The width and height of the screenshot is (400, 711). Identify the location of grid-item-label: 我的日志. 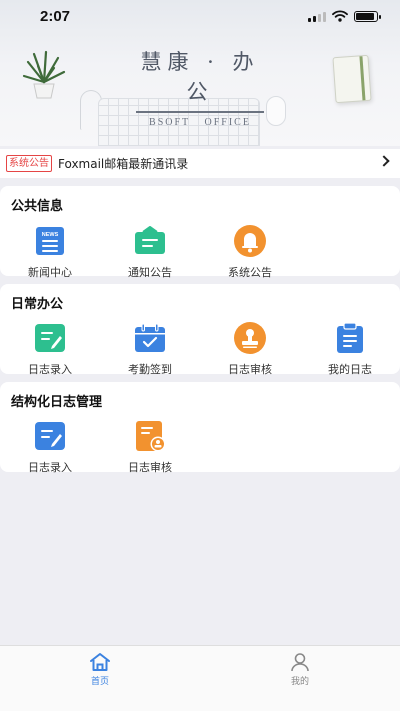
(350, 369).